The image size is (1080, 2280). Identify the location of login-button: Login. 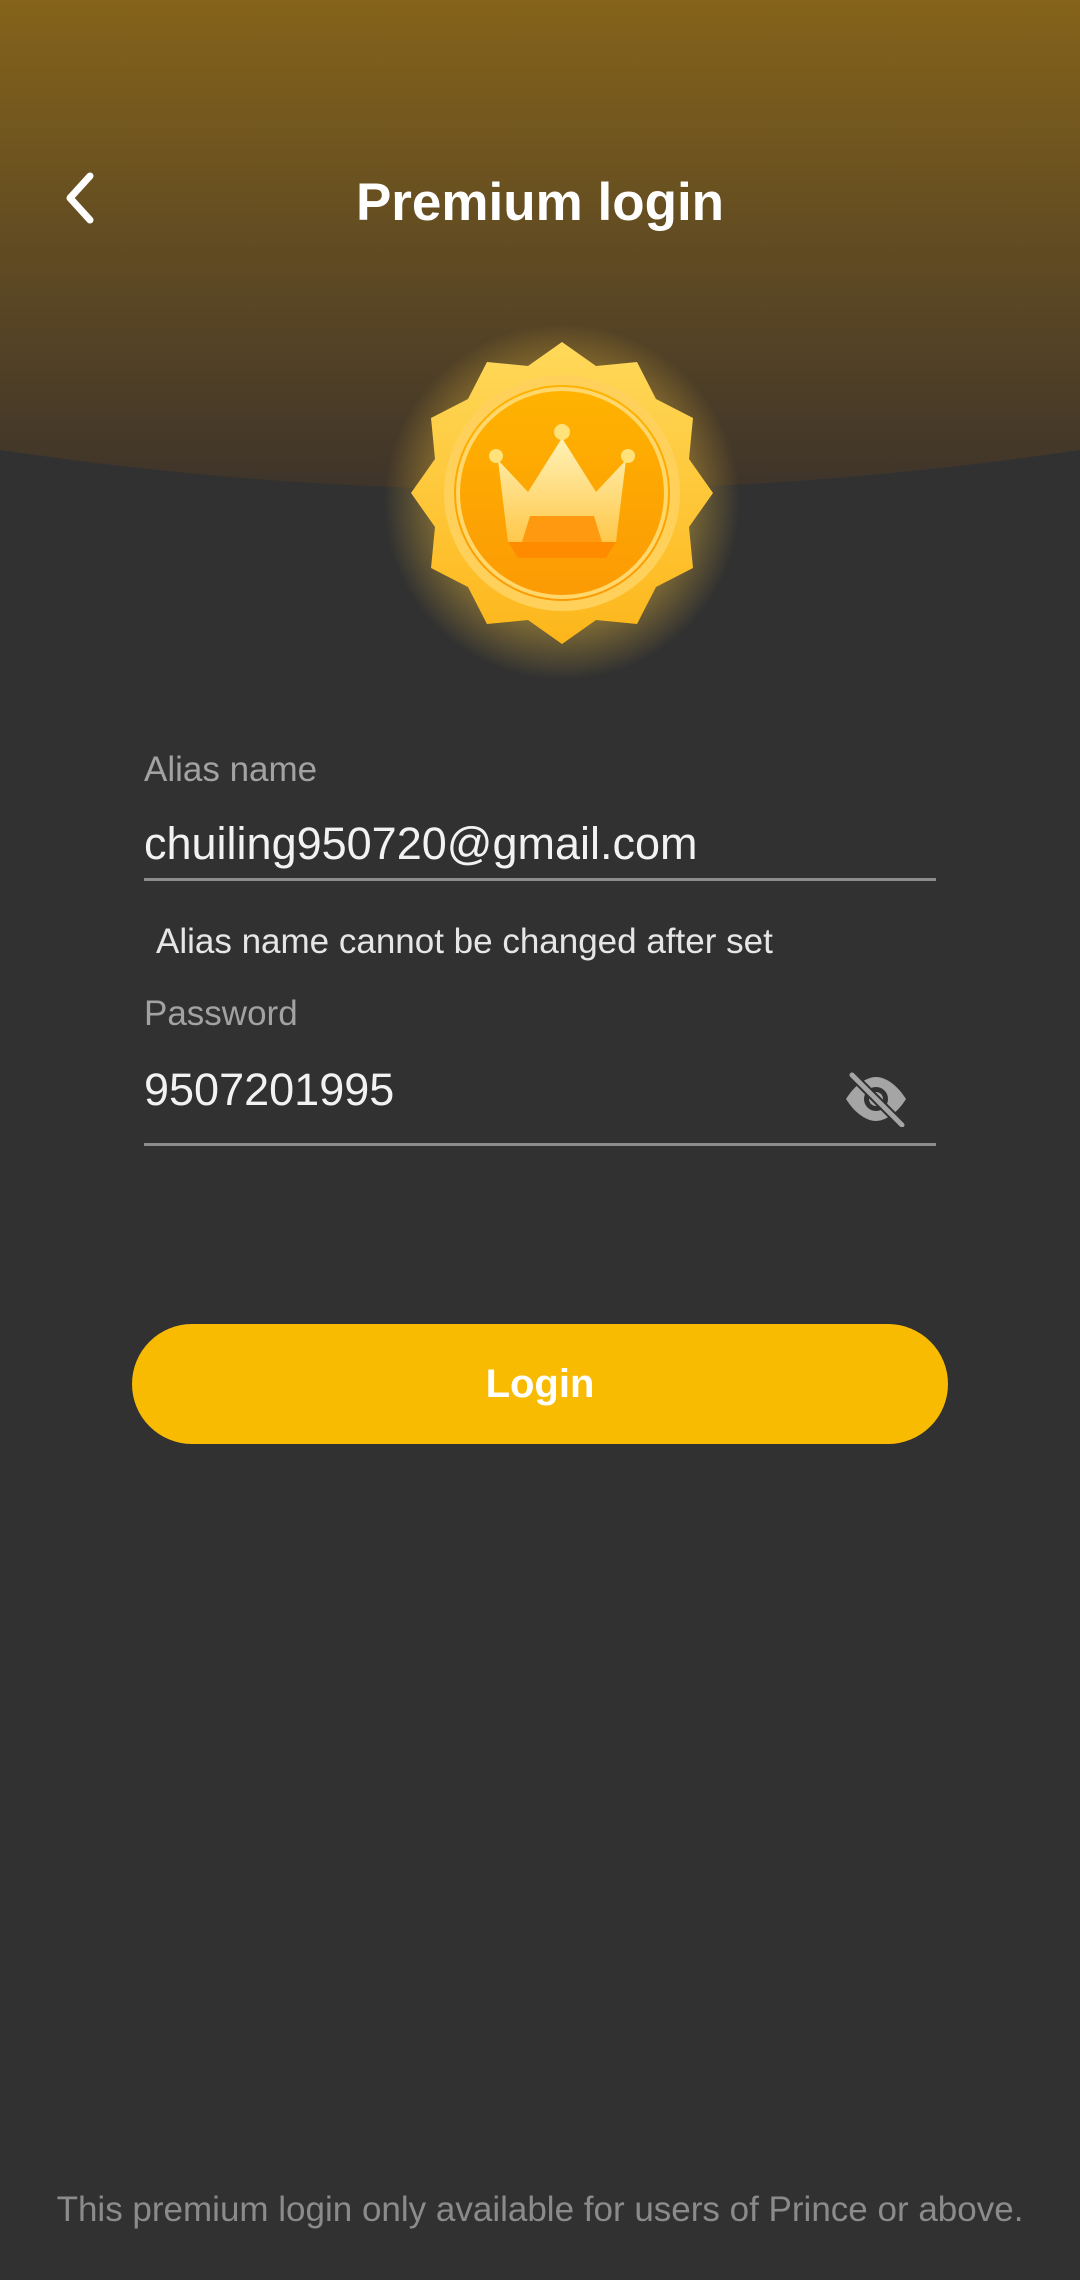
(540, 1384).